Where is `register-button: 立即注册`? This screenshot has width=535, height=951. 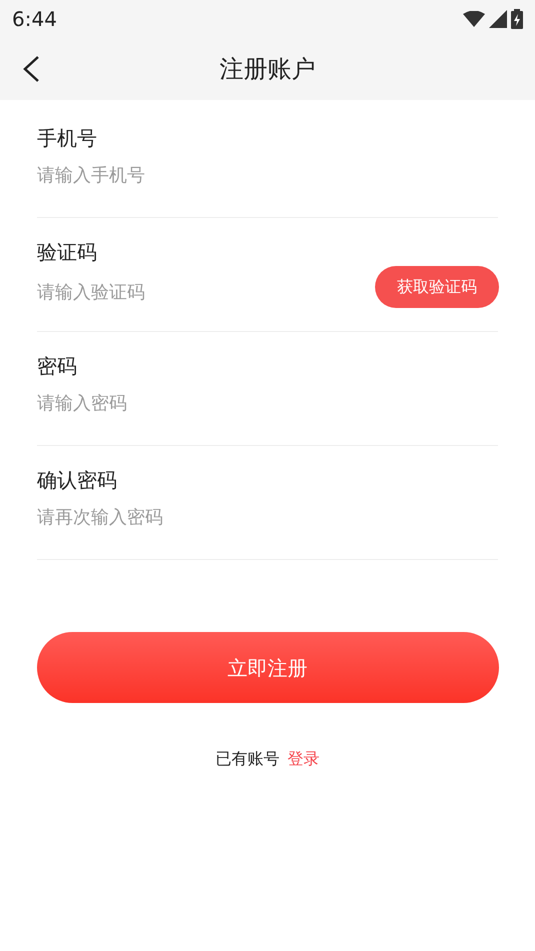 register-button: 立即注册 is located at coordinates (267, 667).